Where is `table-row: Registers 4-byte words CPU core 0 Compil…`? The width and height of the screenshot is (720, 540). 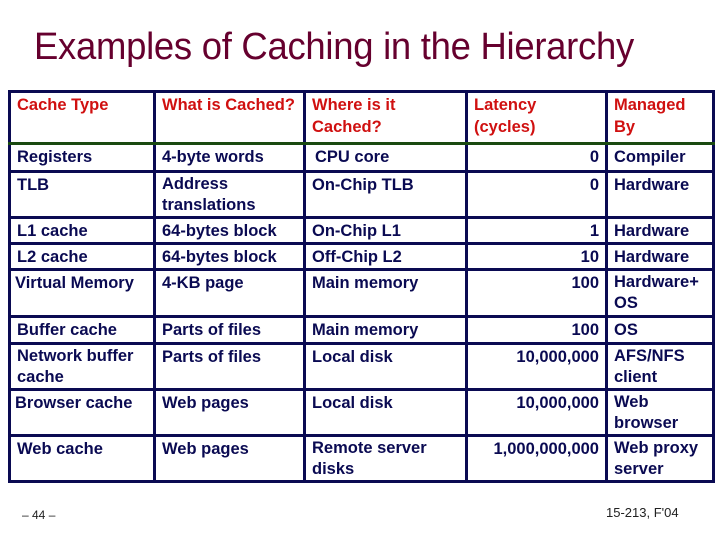 table-row: Registers 4-byte words CPU core 0 Compil… is located at coordinates (361, 157).